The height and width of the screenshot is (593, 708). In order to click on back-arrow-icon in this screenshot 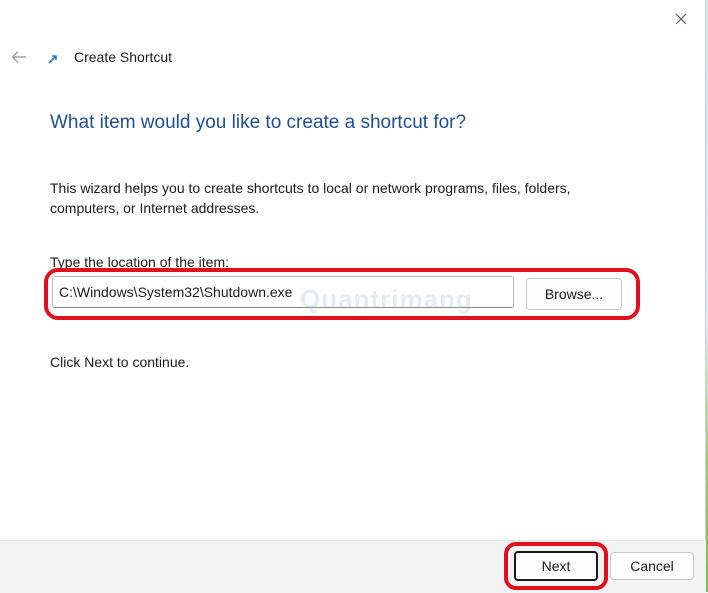, I will do `click(18, 57)`.